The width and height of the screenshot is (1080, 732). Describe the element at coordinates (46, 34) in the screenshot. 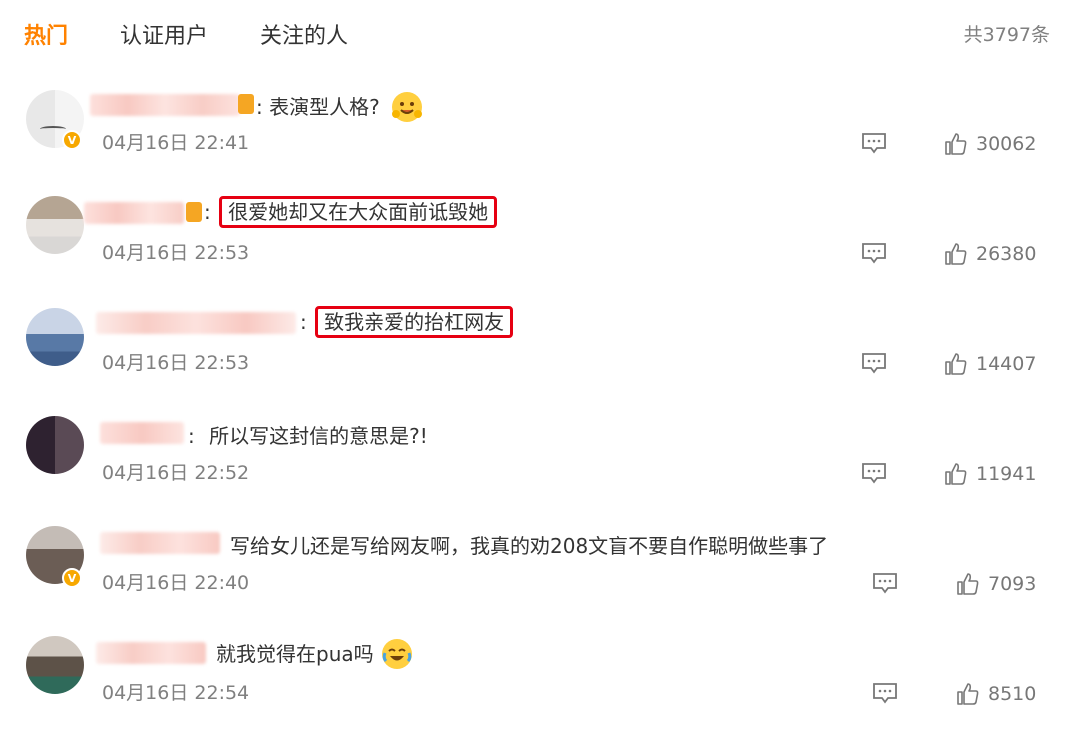

I see `tab-hot: 热门` at that location.